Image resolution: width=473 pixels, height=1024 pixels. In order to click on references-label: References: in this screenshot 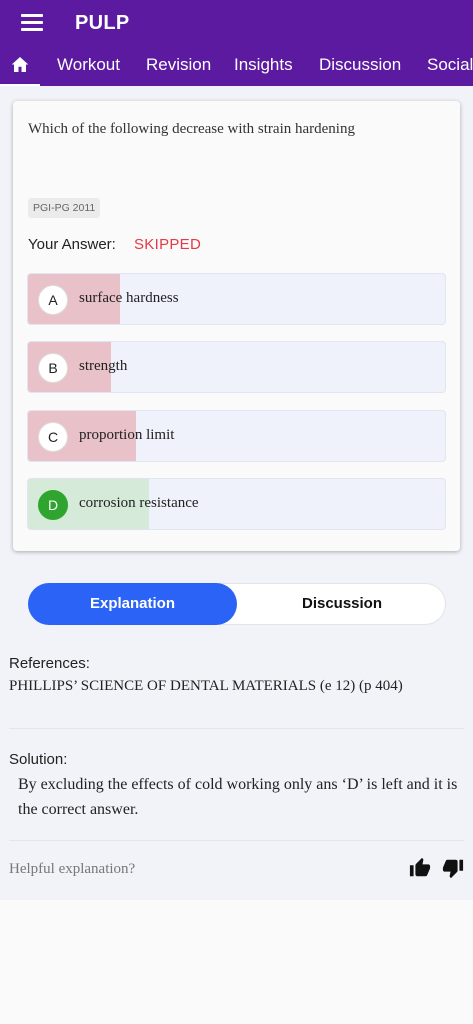, I will do `click(49, 663)`.